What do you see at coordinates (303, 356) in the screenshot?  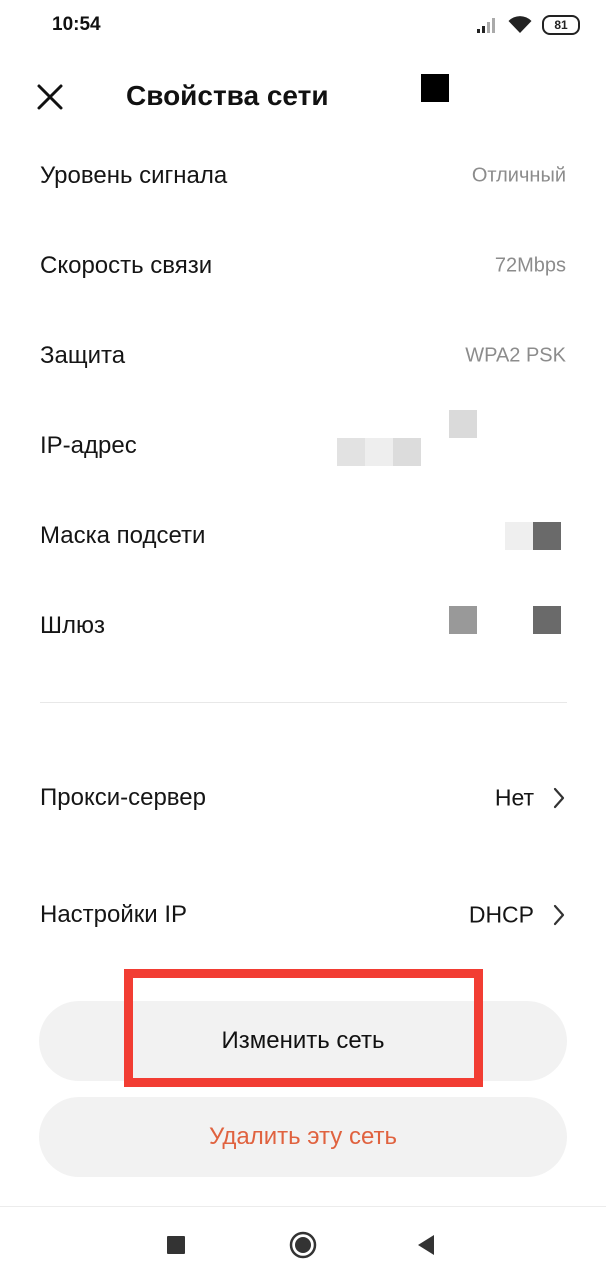 I see `info-row-security: Защита WPA2 PSK` at bounding box center [303, 356].